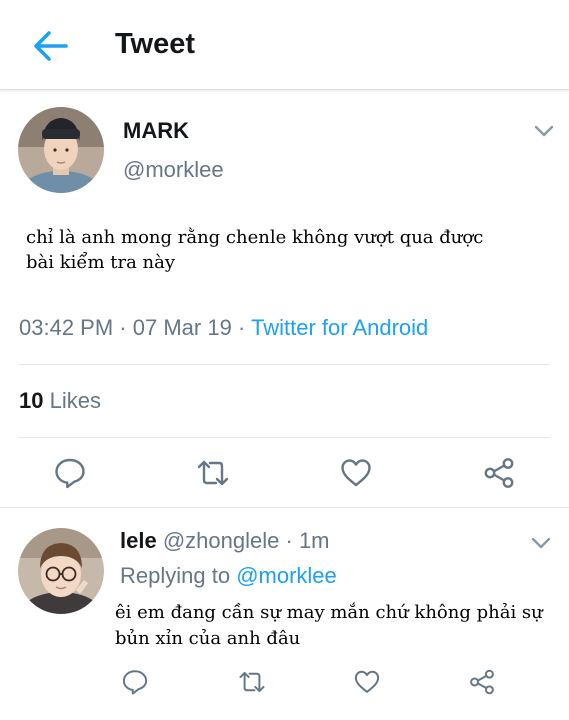 The height and width of the screenshot is (720, 569). What do you see at coordinates (155, 44) in the screenshot?
I see `page-title: Tweet` at bounding box center [155, 44].